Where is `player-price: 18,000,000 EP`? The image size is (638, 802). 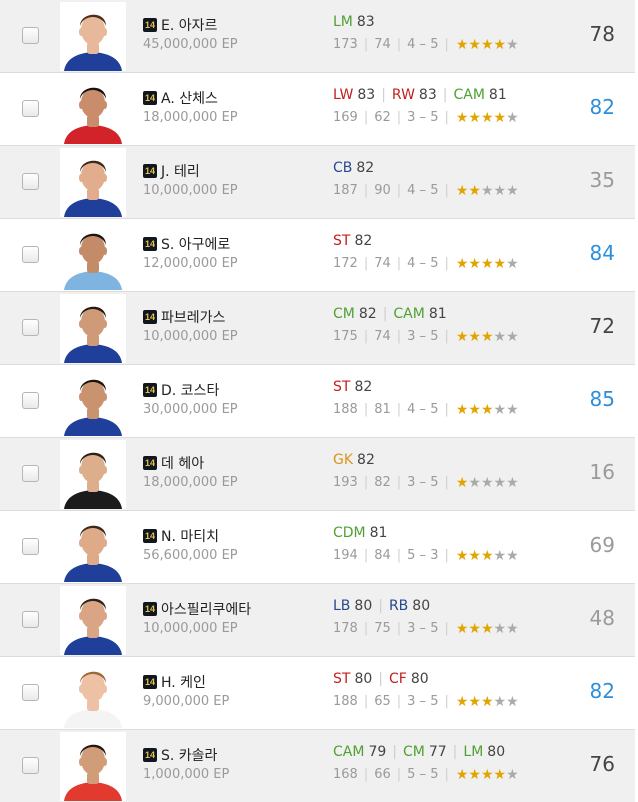
player-price: 18,000,000 EP is located at coordinates (190, 482).